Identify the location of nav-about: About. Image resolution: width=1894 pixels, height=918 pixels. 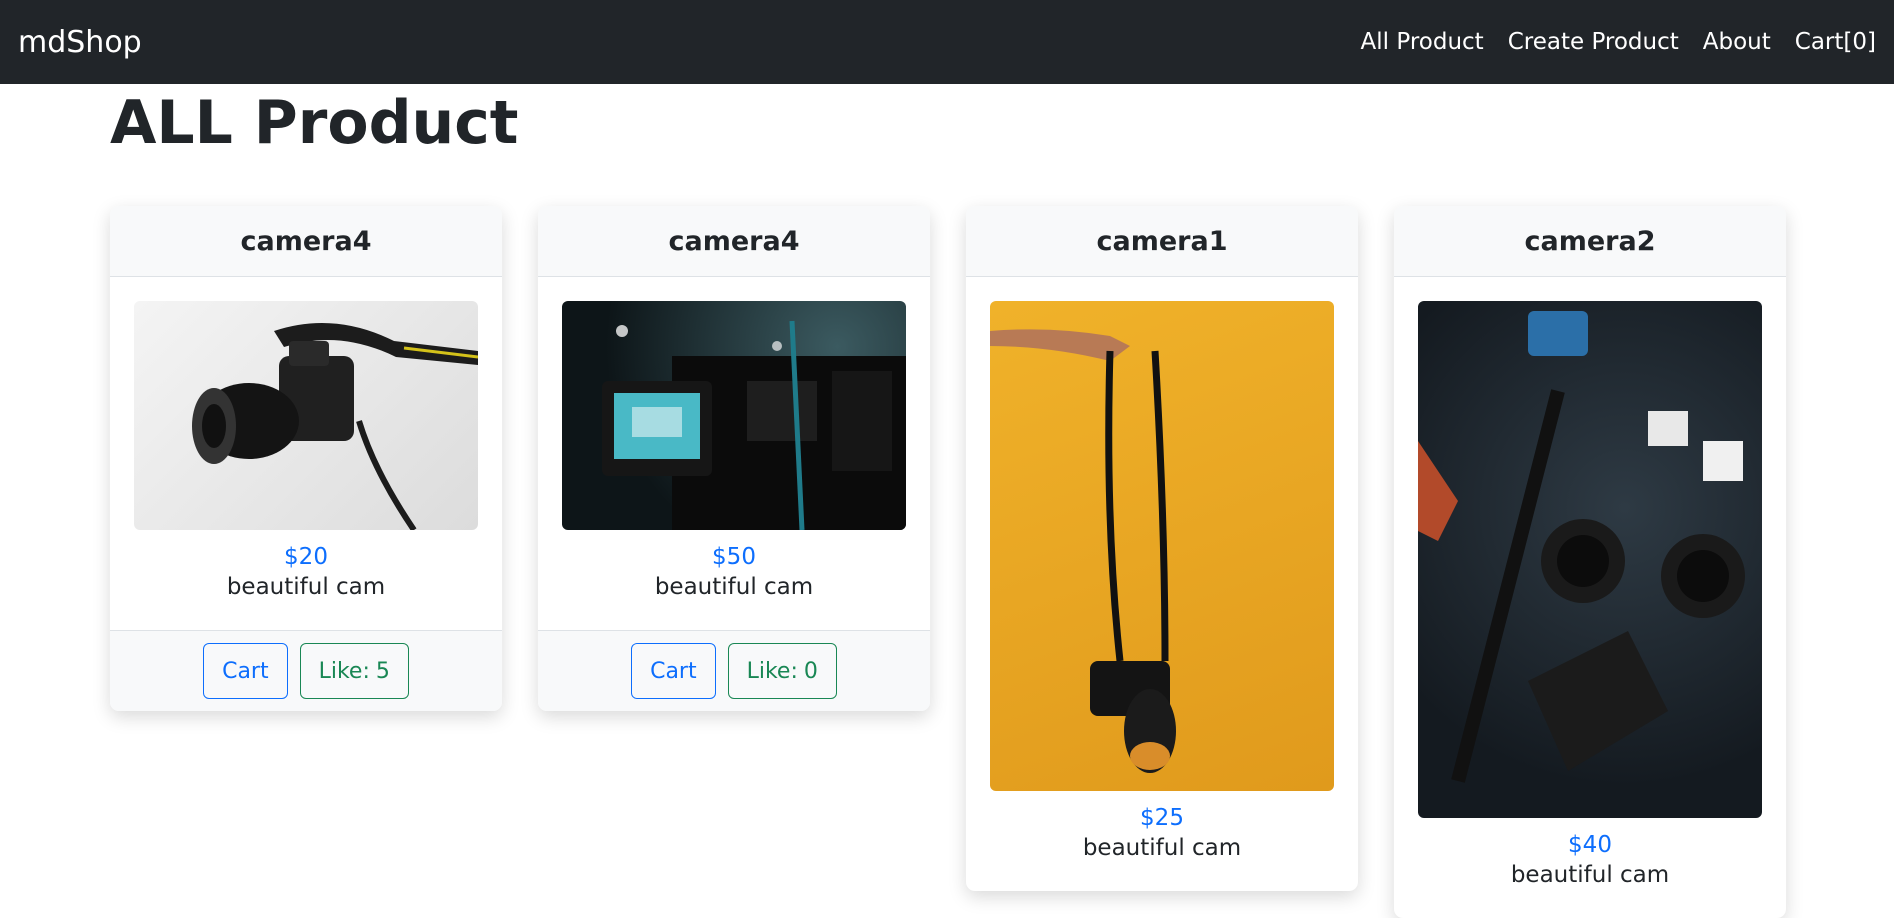
(1737, 42).